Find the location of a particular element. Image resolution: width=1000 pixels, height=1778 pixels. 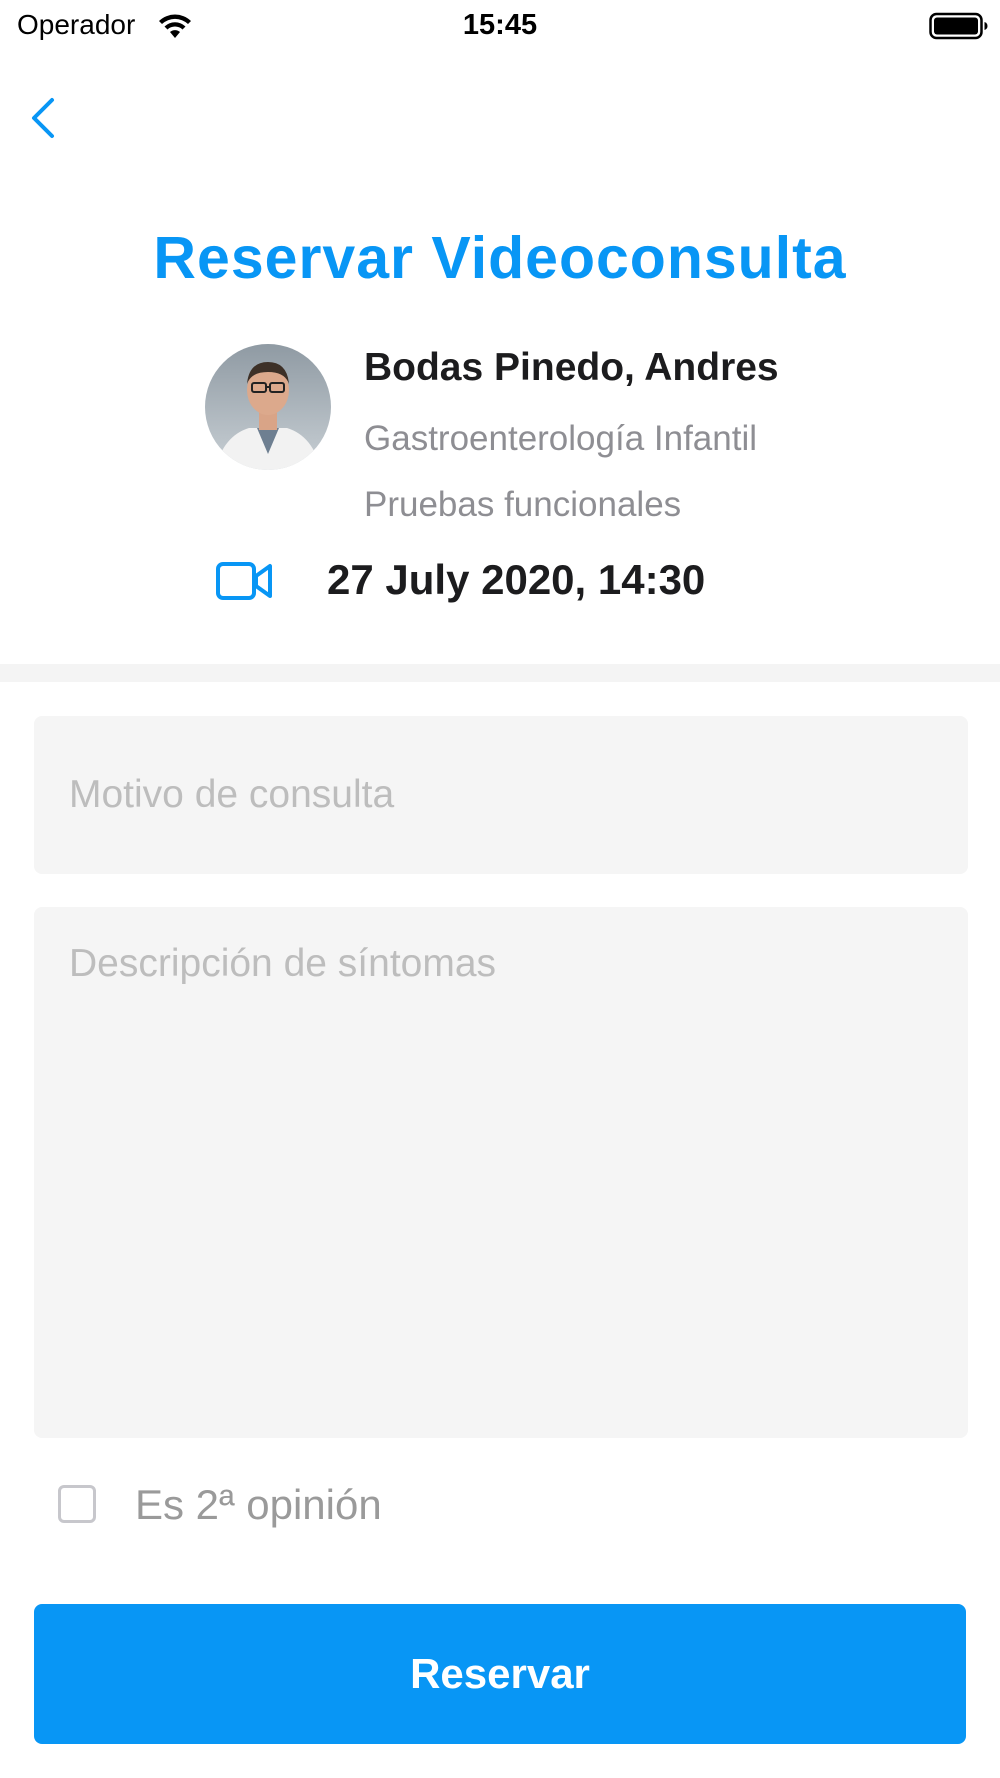

doctor-photo is located at coordinates (268, 407).